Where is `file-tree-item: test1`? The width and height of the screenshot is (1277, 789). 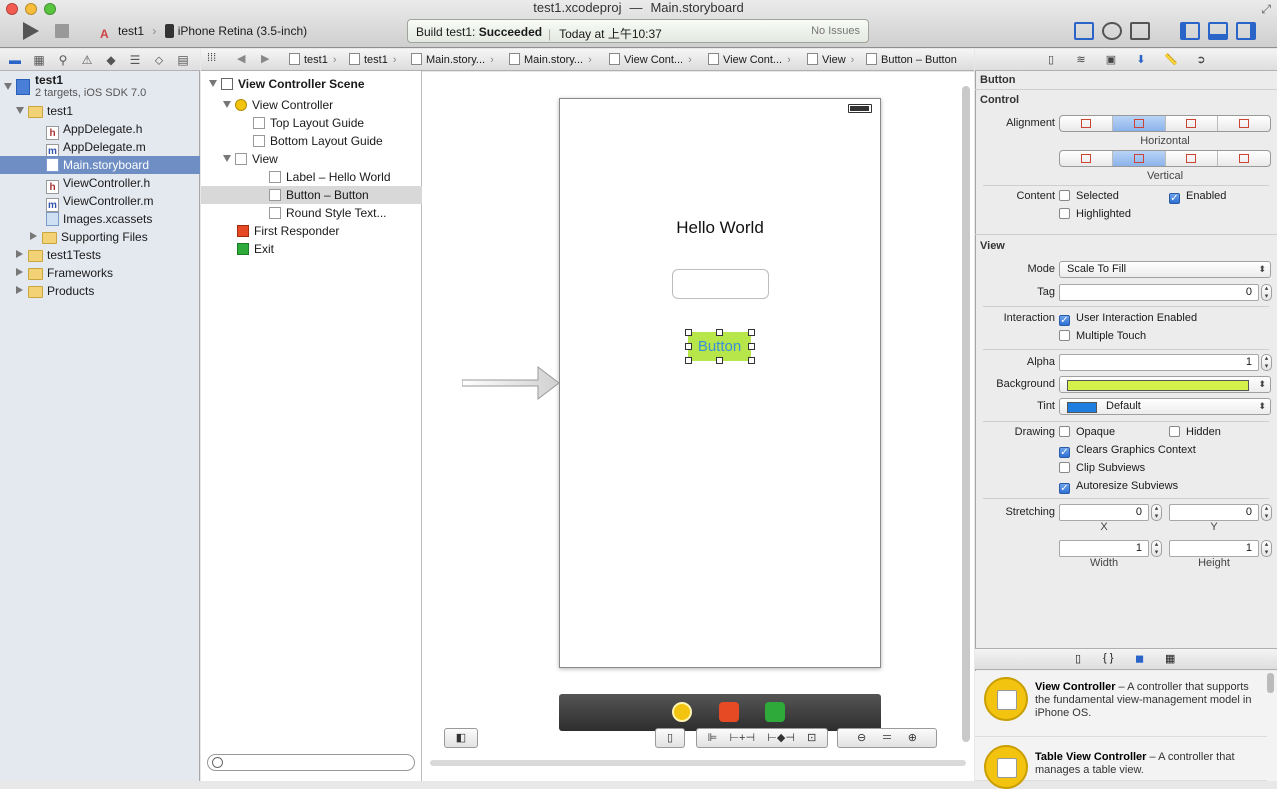 file-tree-item: test1 is located at coordinates (100, 111).